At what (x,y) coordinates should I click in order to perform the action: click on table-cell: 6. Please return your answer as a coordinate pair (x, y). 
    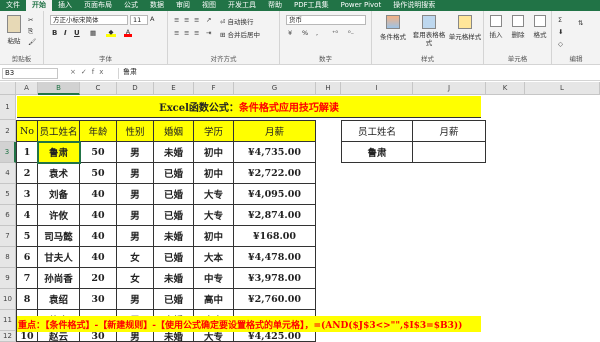
    Looking at the image, I should click on (27, 257).